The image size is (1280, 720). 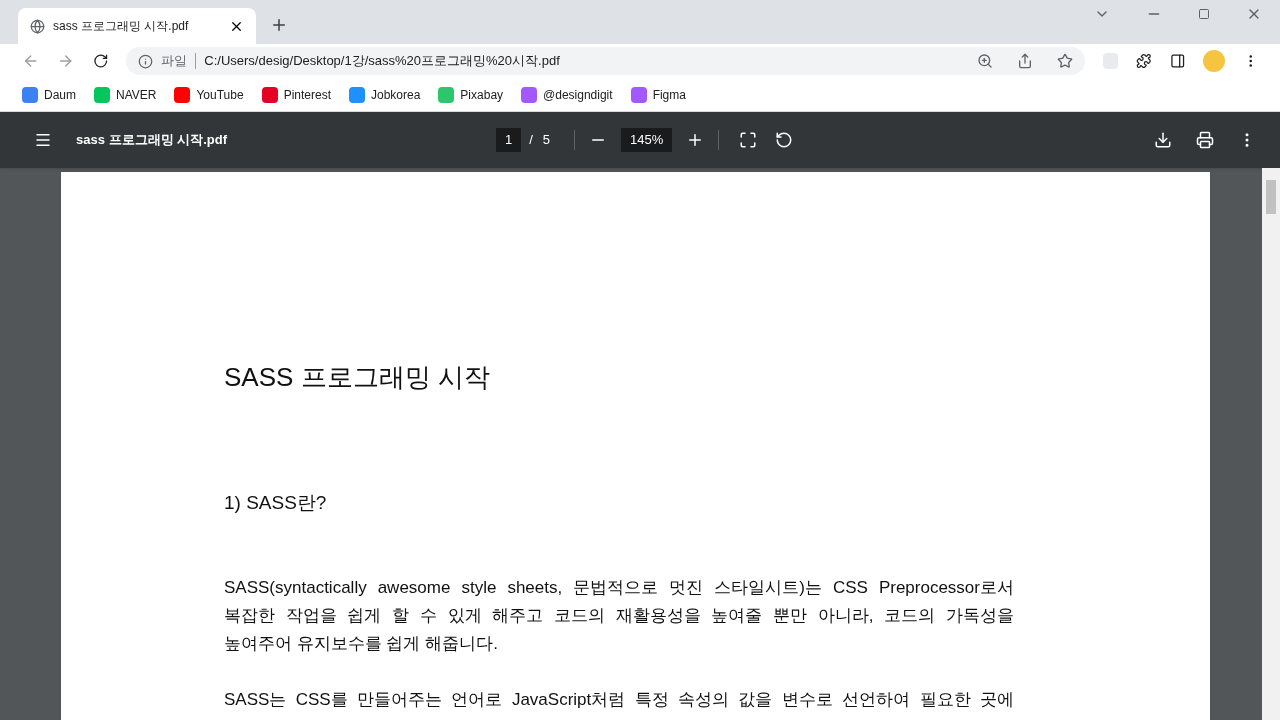 What do you see at coordinates (748, 140) in the screenshot?
I see `fit-page-icon` at bounding box center [748, 140].